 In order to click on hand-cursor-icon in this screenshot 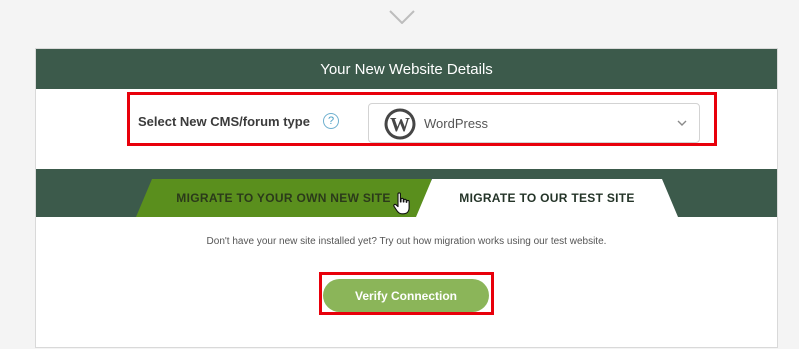, I will do `click(401, 203)`.